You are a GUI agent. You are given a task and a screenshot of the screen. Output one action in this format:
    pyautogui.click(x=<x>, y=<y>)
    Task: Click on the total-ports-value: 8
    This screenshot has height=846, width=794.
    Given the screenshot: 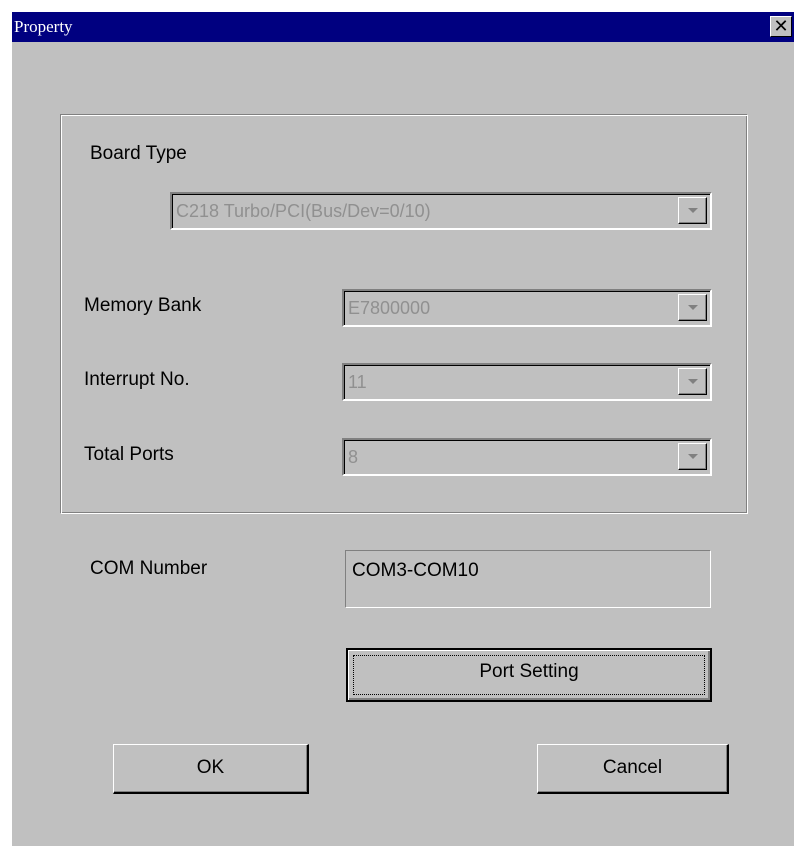 What is the action you would take?
    pyautogui.click(x=353, y=457)
    